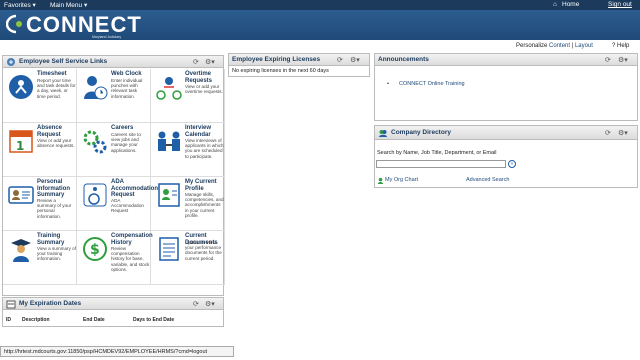 The width and height of the screenshot is (640, 360). Describe the element at coordinates (95, 195) in the screenshot. I see `ada-icon` at that location.